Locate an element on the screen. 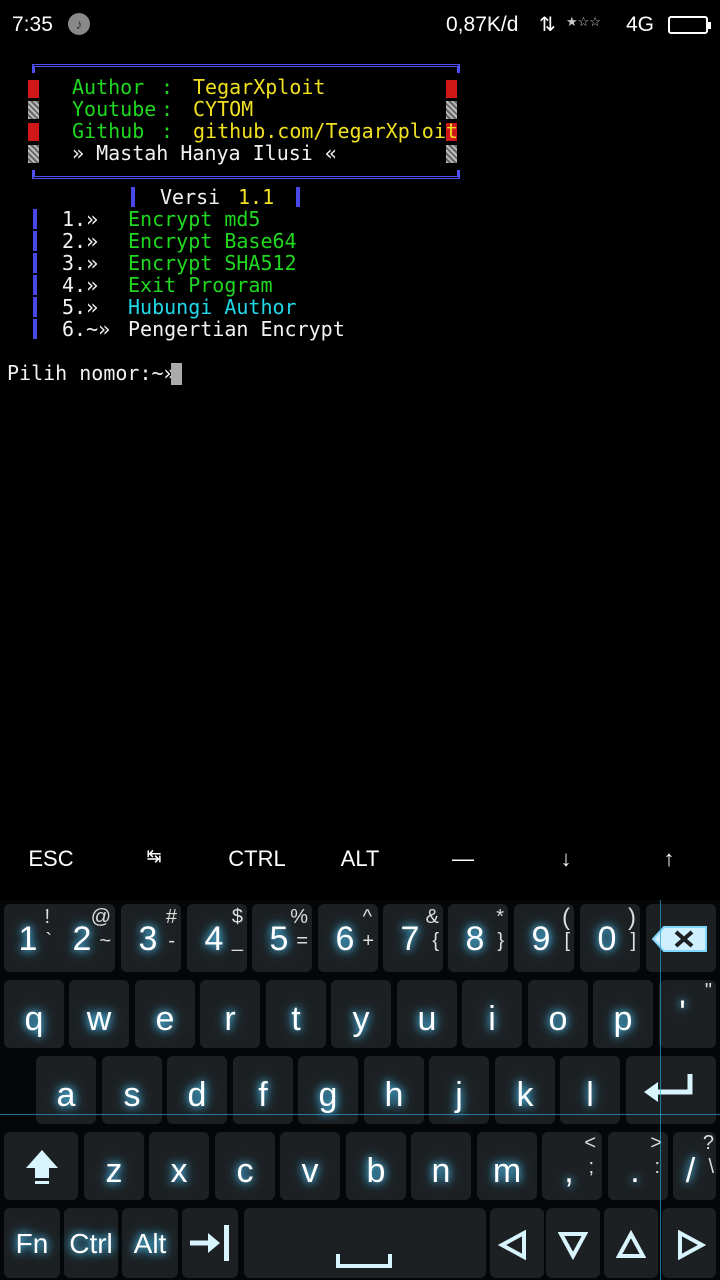  alt-key-kb: Alt is located at coordinates (150, 1243).